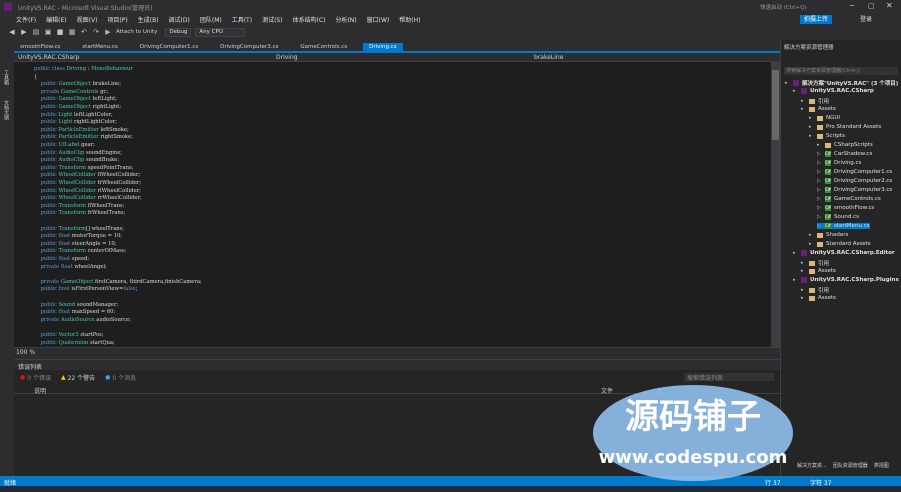  What do you see at coordinates (148, 19) in the screenshot?
I see `menu-build: 生成(B)` at bounding box center [148, 19].